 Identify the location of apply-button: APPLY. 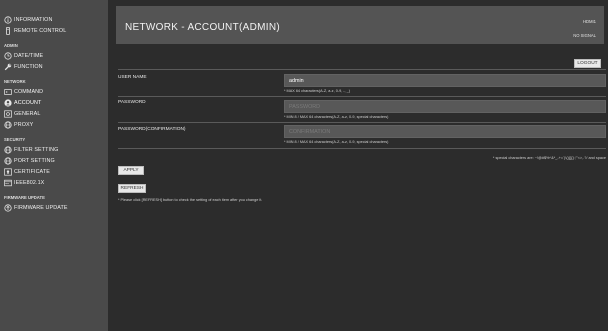
(131, 170).